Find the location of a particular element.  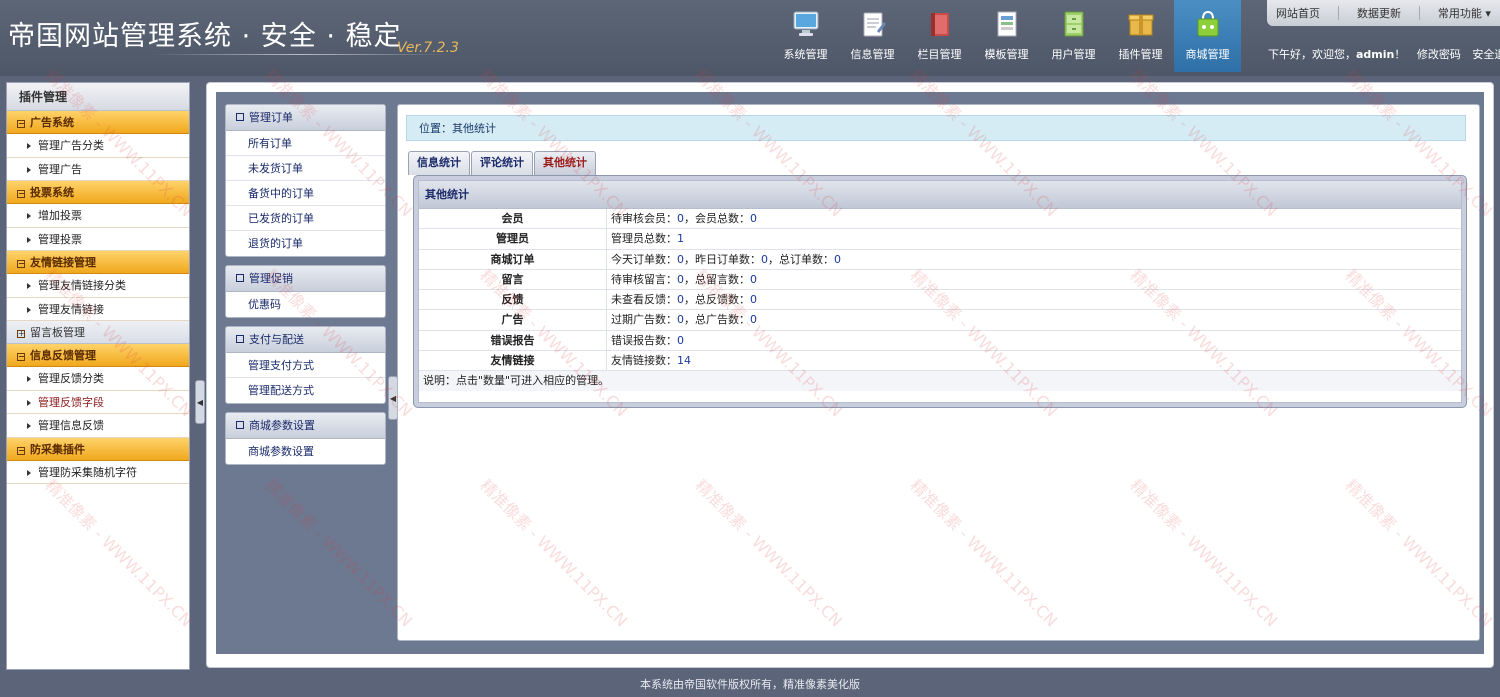

nav-item-3: 栏目管理 is located at coordinates (939, 36).